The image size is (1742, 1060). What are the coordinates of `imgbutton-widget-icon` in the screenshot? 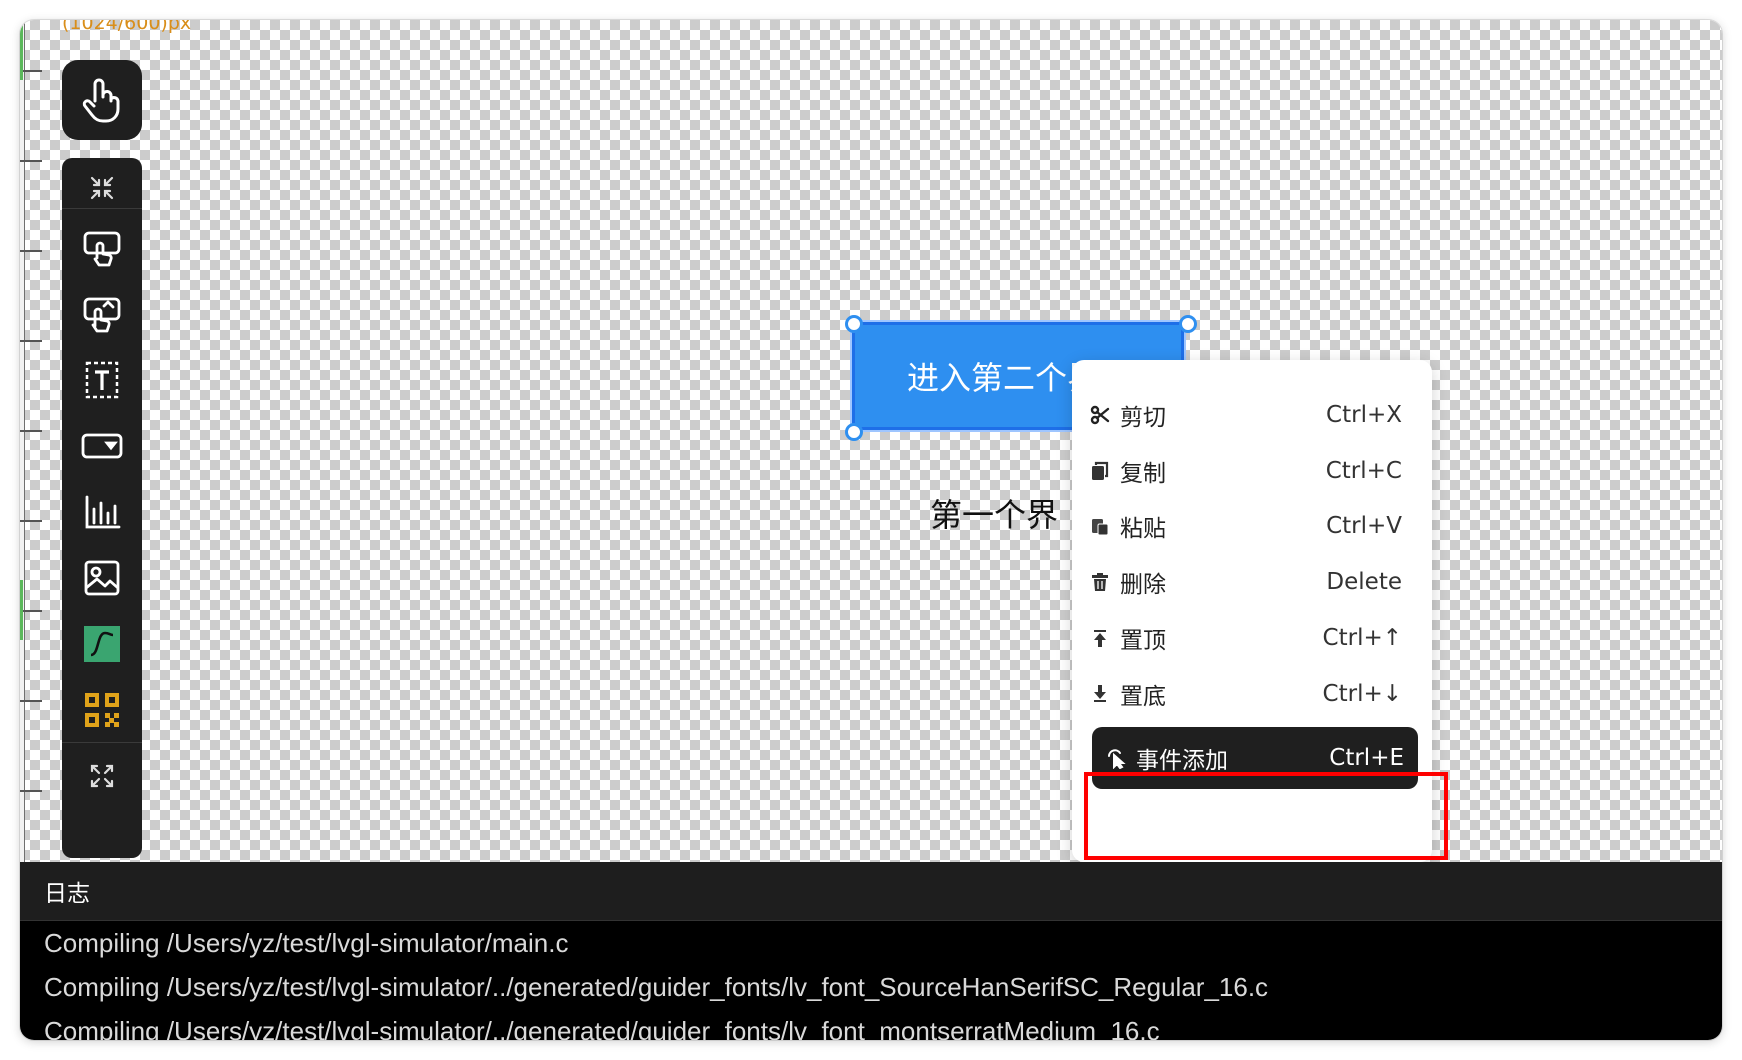 It's located at (102, 315).